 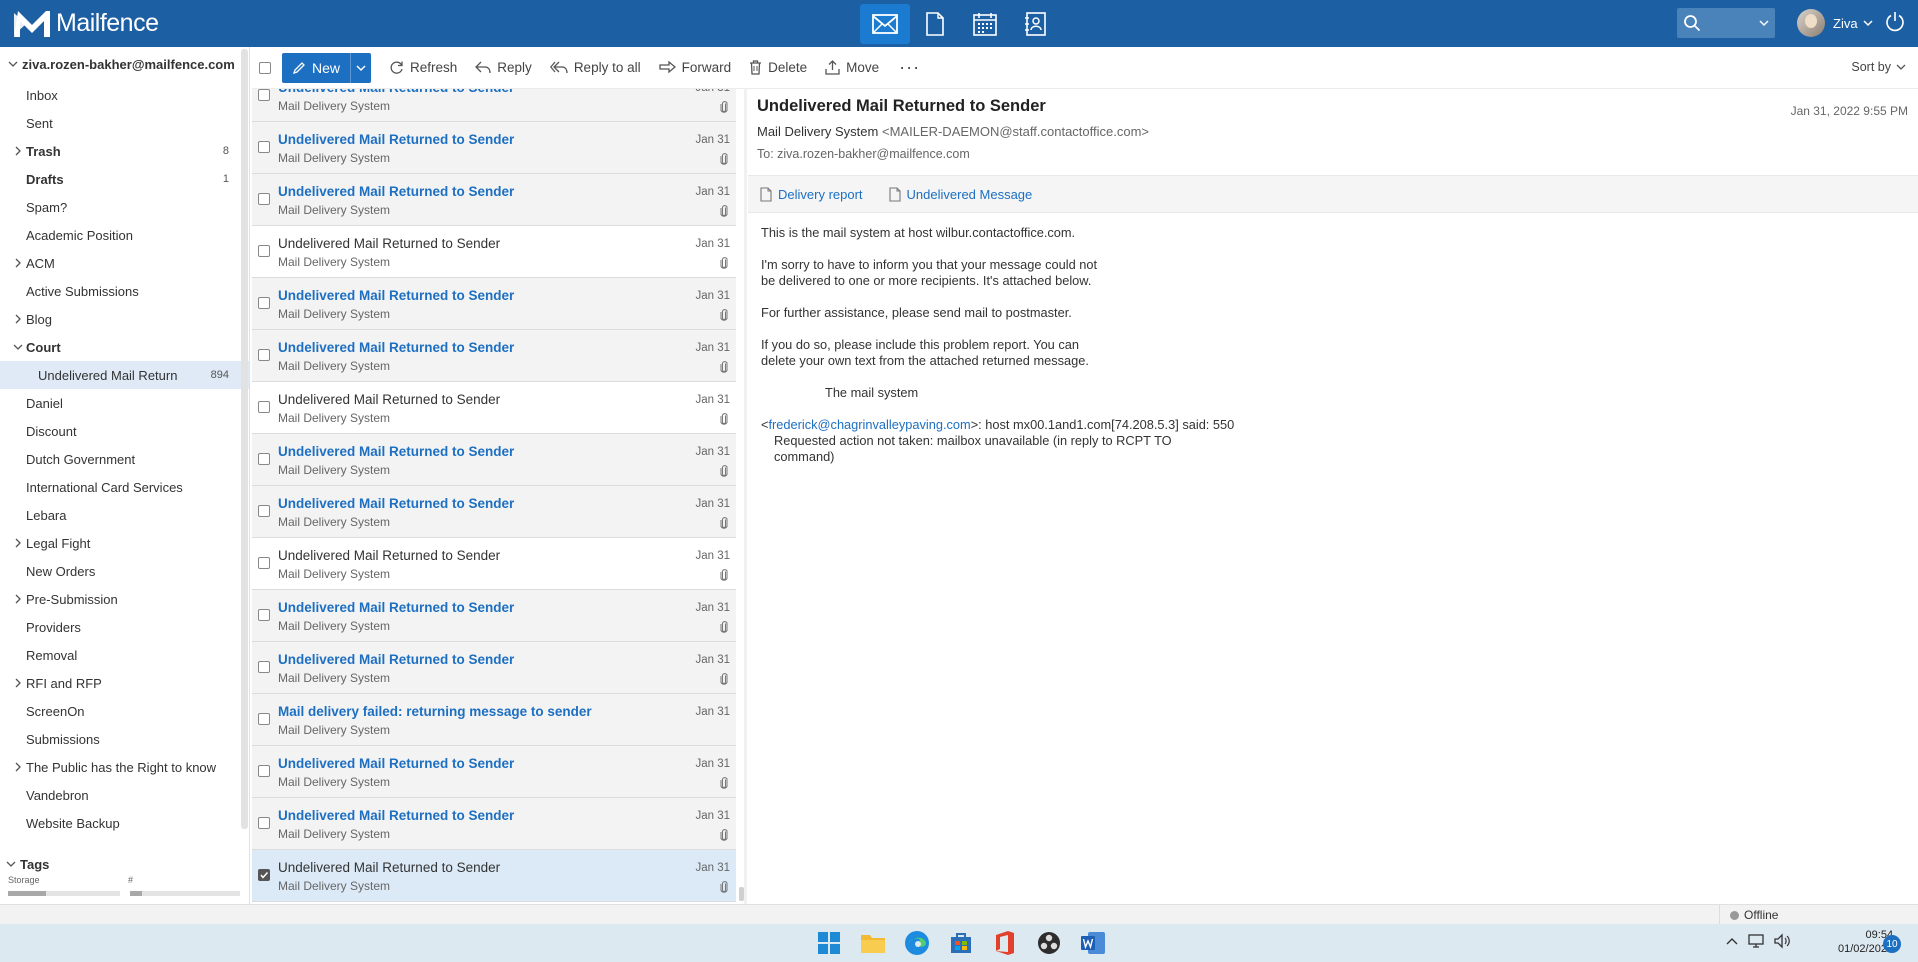 What do you see at coordinates (124, 375) in the screenshot?
I see `sidebar-folder-undelivered-mail-return: Undelivered Mail Return 894` at bounding box center [124, 375].